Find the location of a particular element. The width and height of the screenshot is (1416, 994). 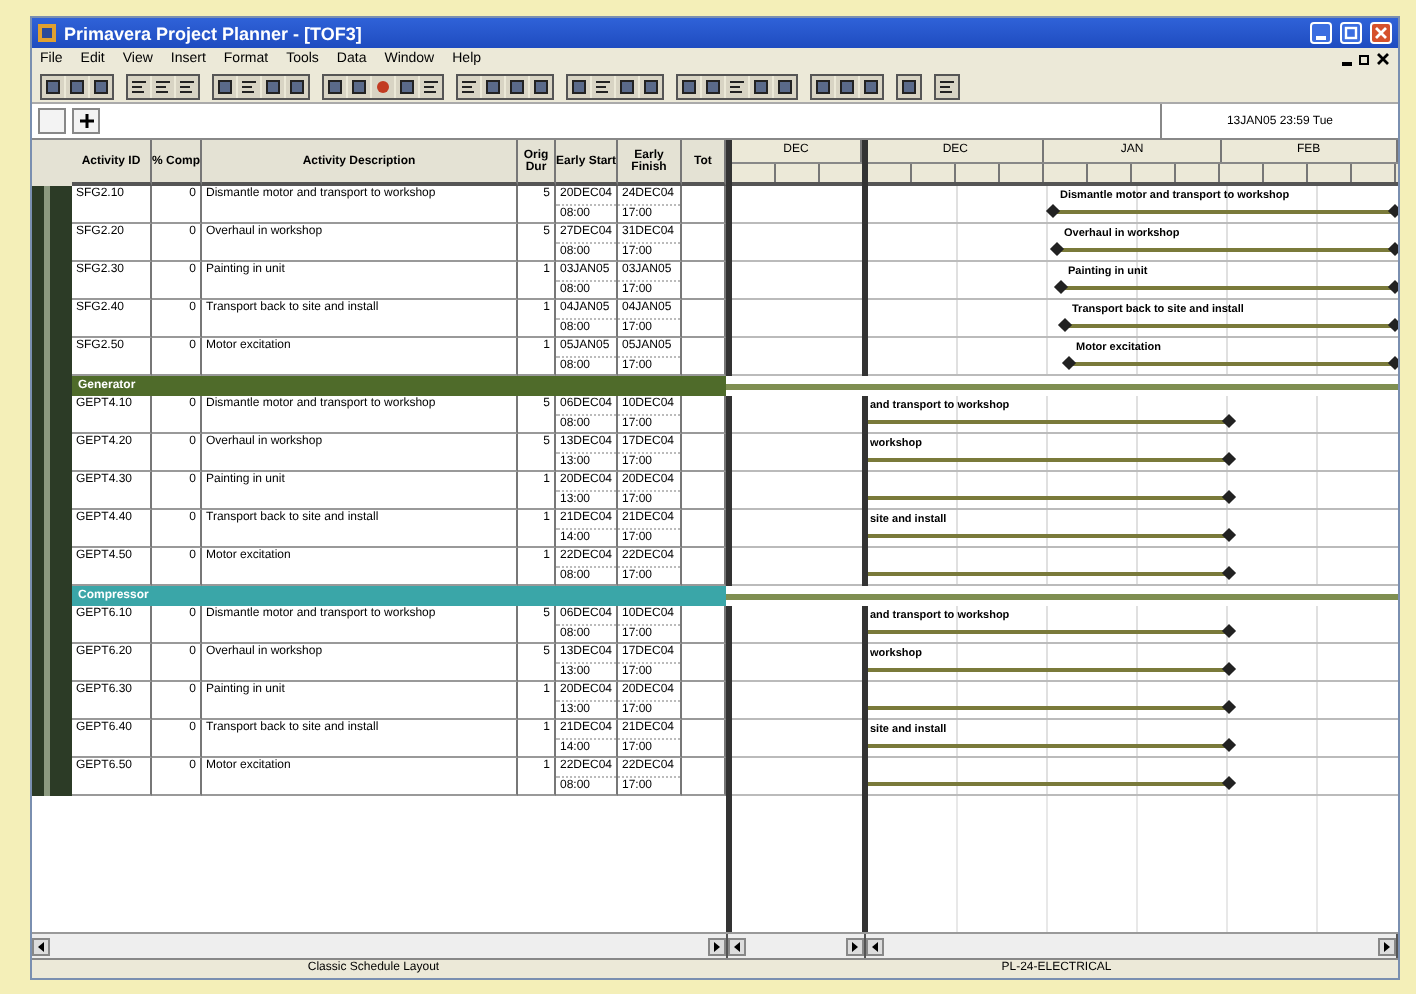

maximize-button is located at coordinates (1351, 33).